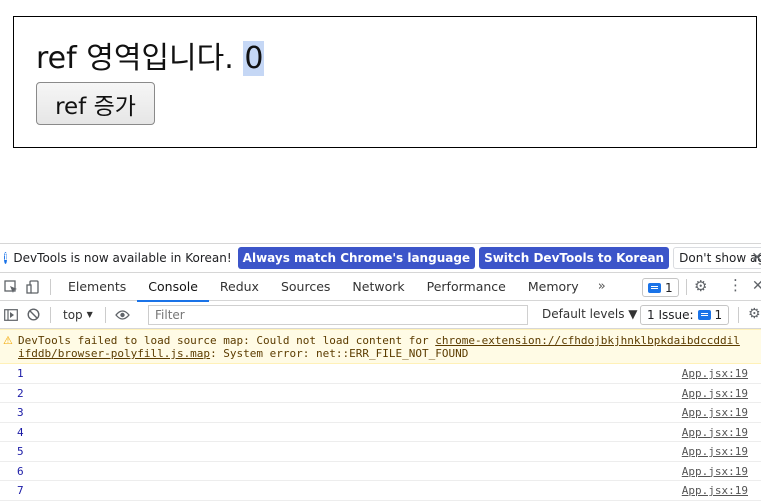 Image resolution: width=761 pixels, height=504 pixels. I want to click on console-log-row: 2 App.jsx:19, so click(380, 393).